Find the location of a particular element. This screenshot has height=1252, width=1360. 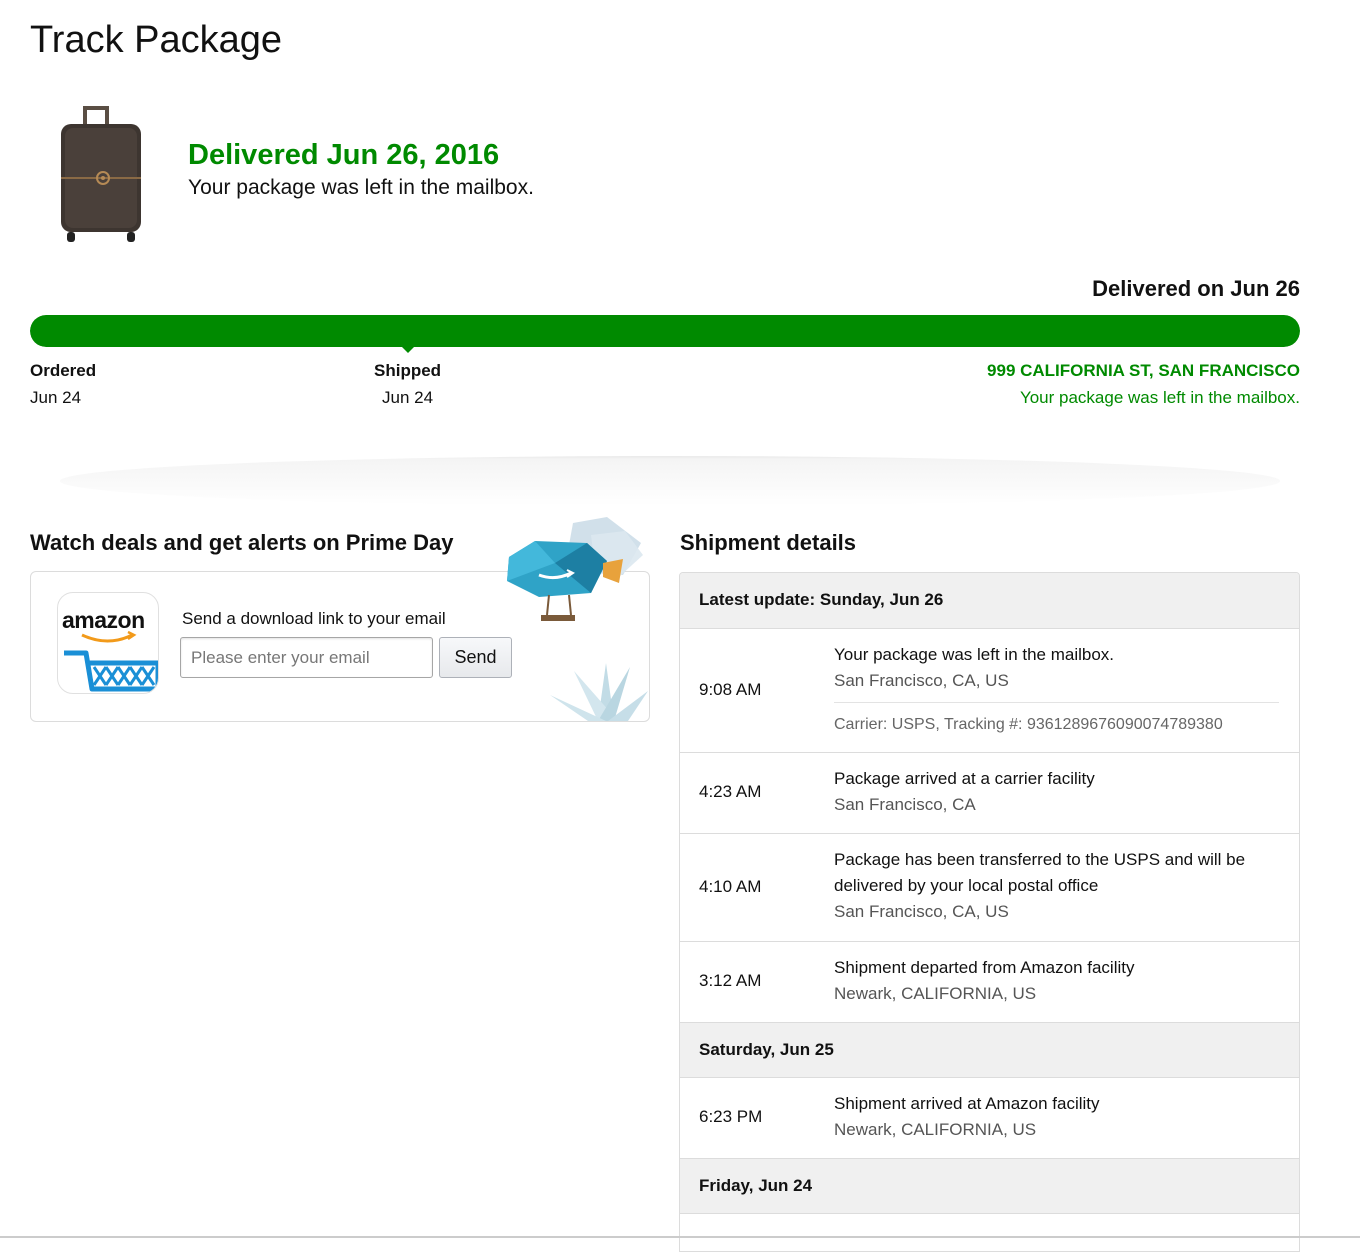

progress-bar is located at coordinates (665, 331).